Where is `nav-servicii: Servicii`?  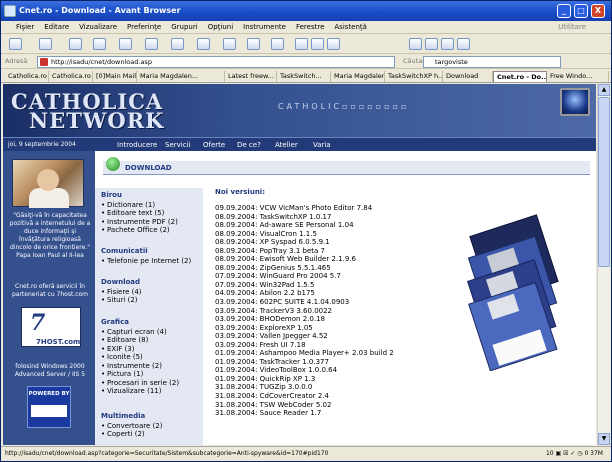
nav-servicii: Servicii is located at coordinates (177, 145).